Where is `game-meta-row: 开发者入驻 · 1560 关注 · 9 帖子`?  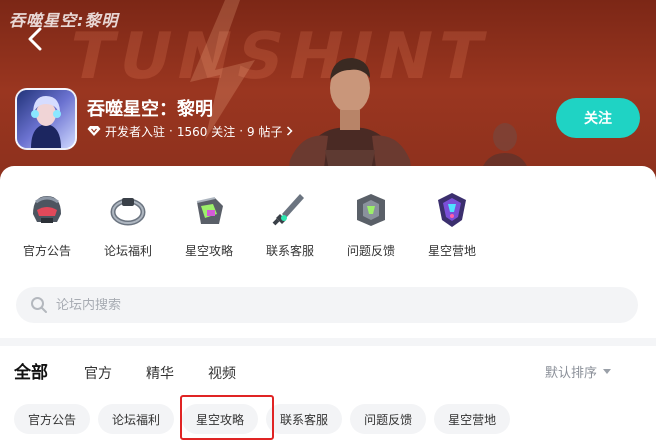 game-meta-row: 开发者入驻 · 1560 关注 · 9 帖子 is located at coordinates (190, 131).